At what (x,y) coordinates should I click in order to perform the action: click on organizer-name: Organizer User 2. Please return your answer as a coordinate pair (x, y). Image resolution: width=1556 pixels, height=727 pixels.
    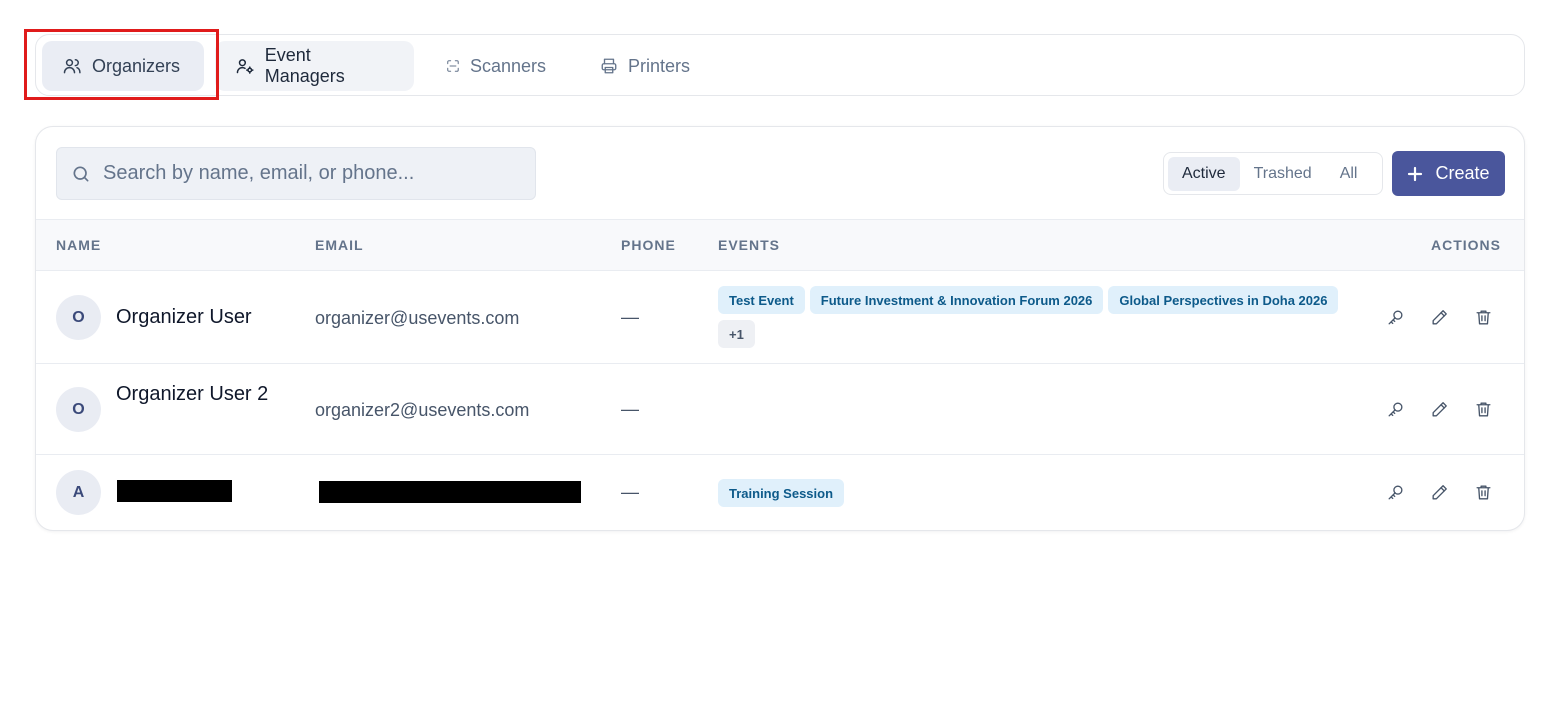
    Looking at the image, I should click on (192, 394).